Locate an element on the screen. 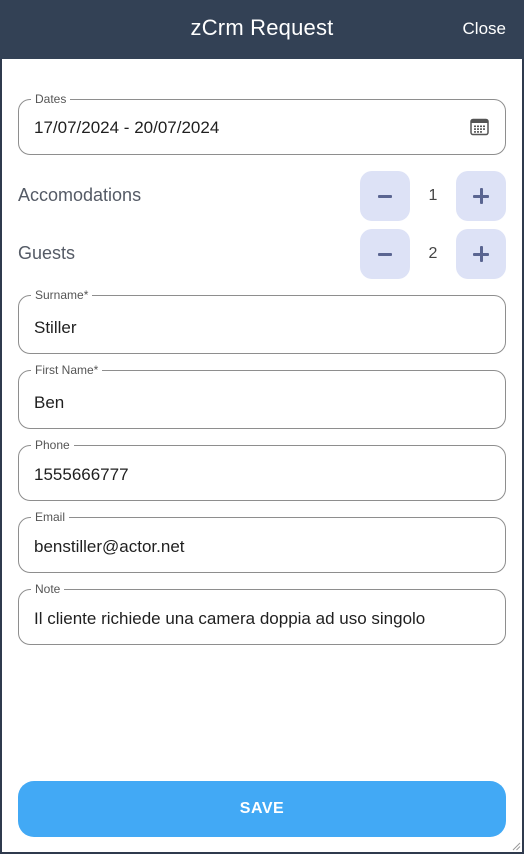  email-field: Email benstiller@actor.net is located at coordinates (262, 541).